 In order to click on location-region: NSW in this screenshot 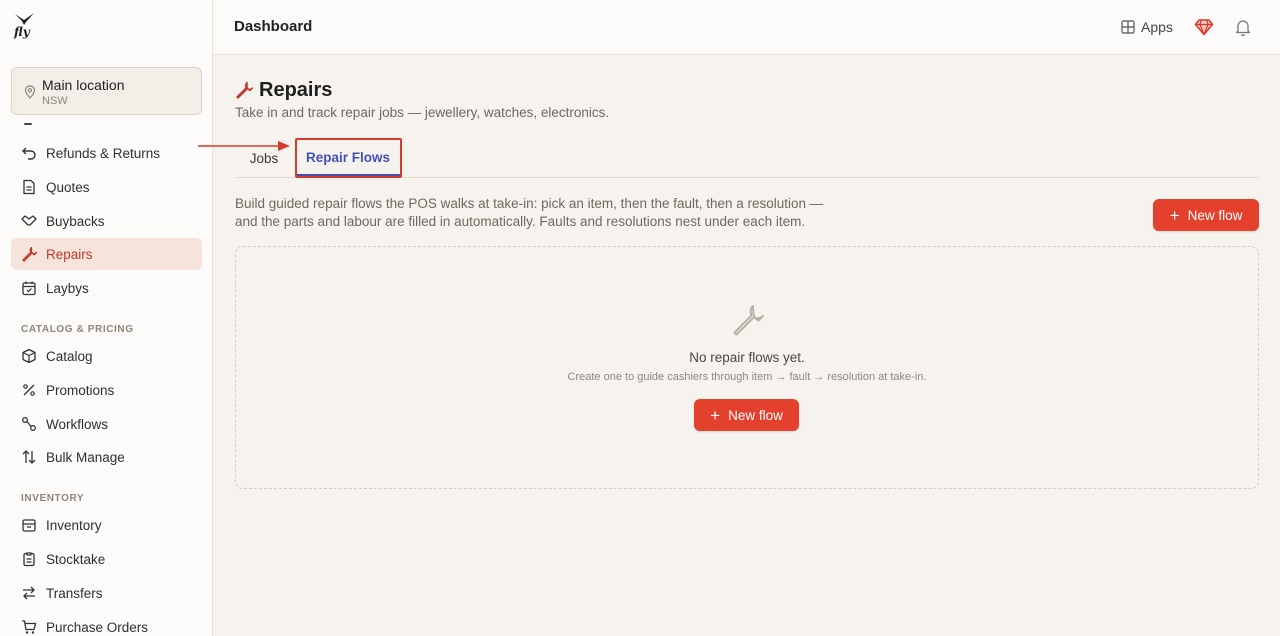, I will do `click(55, 101)`.